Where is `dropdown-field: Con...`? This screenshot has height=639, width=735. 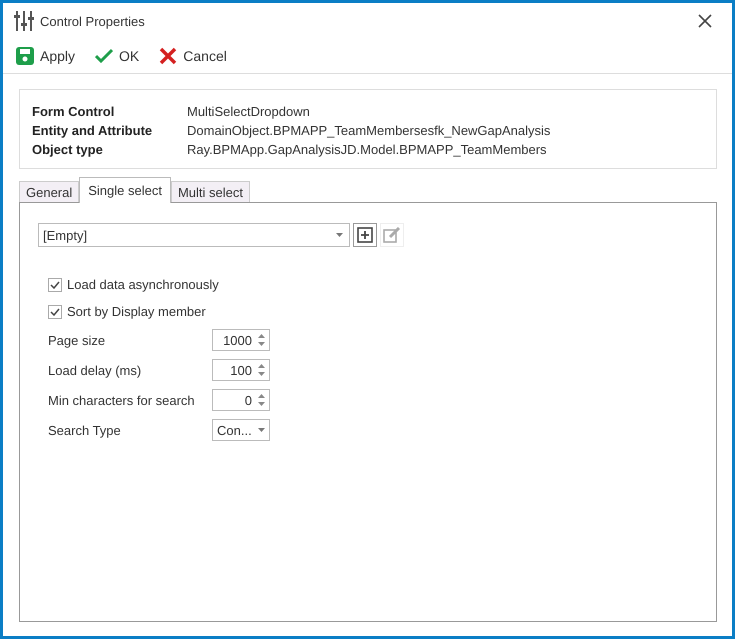 dropdown-field: Con... is located at coordinates (241, 430).